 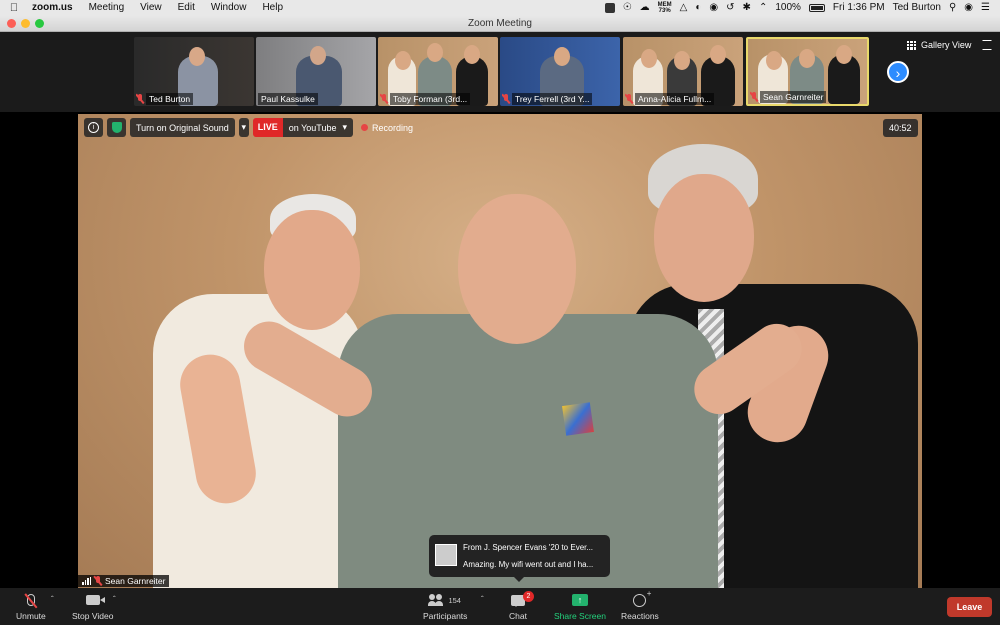 What do you see at coordinates (968, 7) in the screenshot?
I see `siri-icon: ◉` at bounding box center [968, 7].